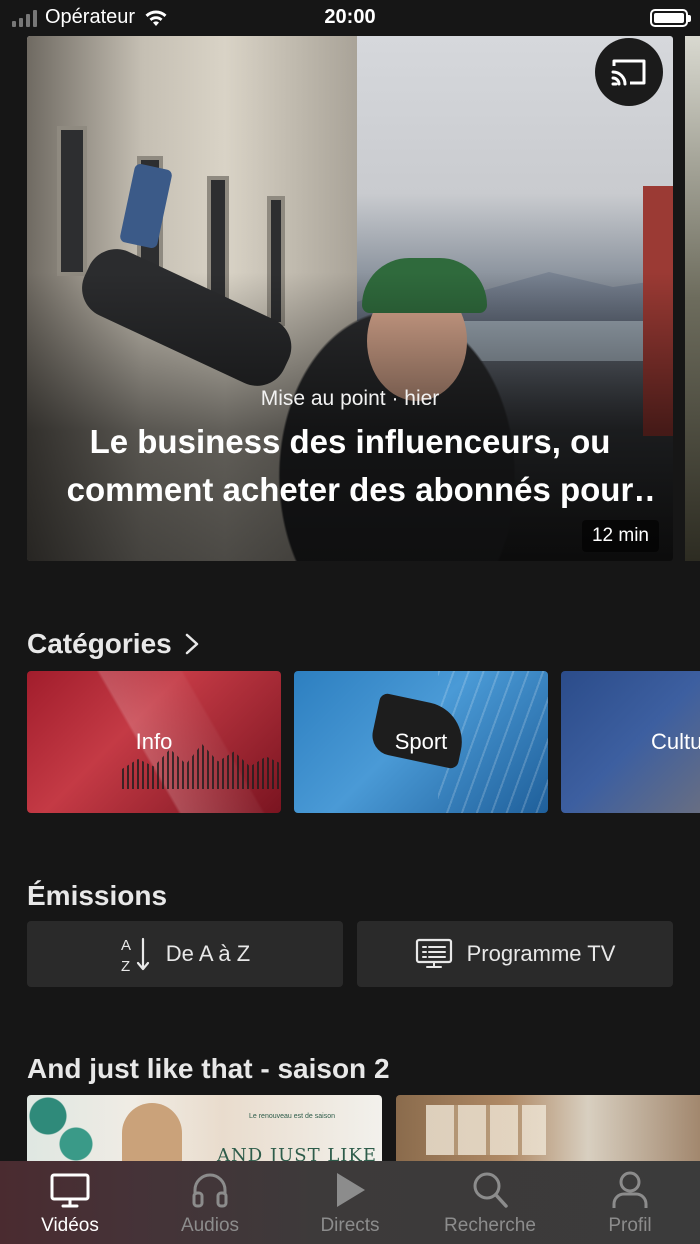  What do you see at coordinates (99, 643) in the screenshot?
I see `categories-title: Catégories` at bounding box center [99, 643].